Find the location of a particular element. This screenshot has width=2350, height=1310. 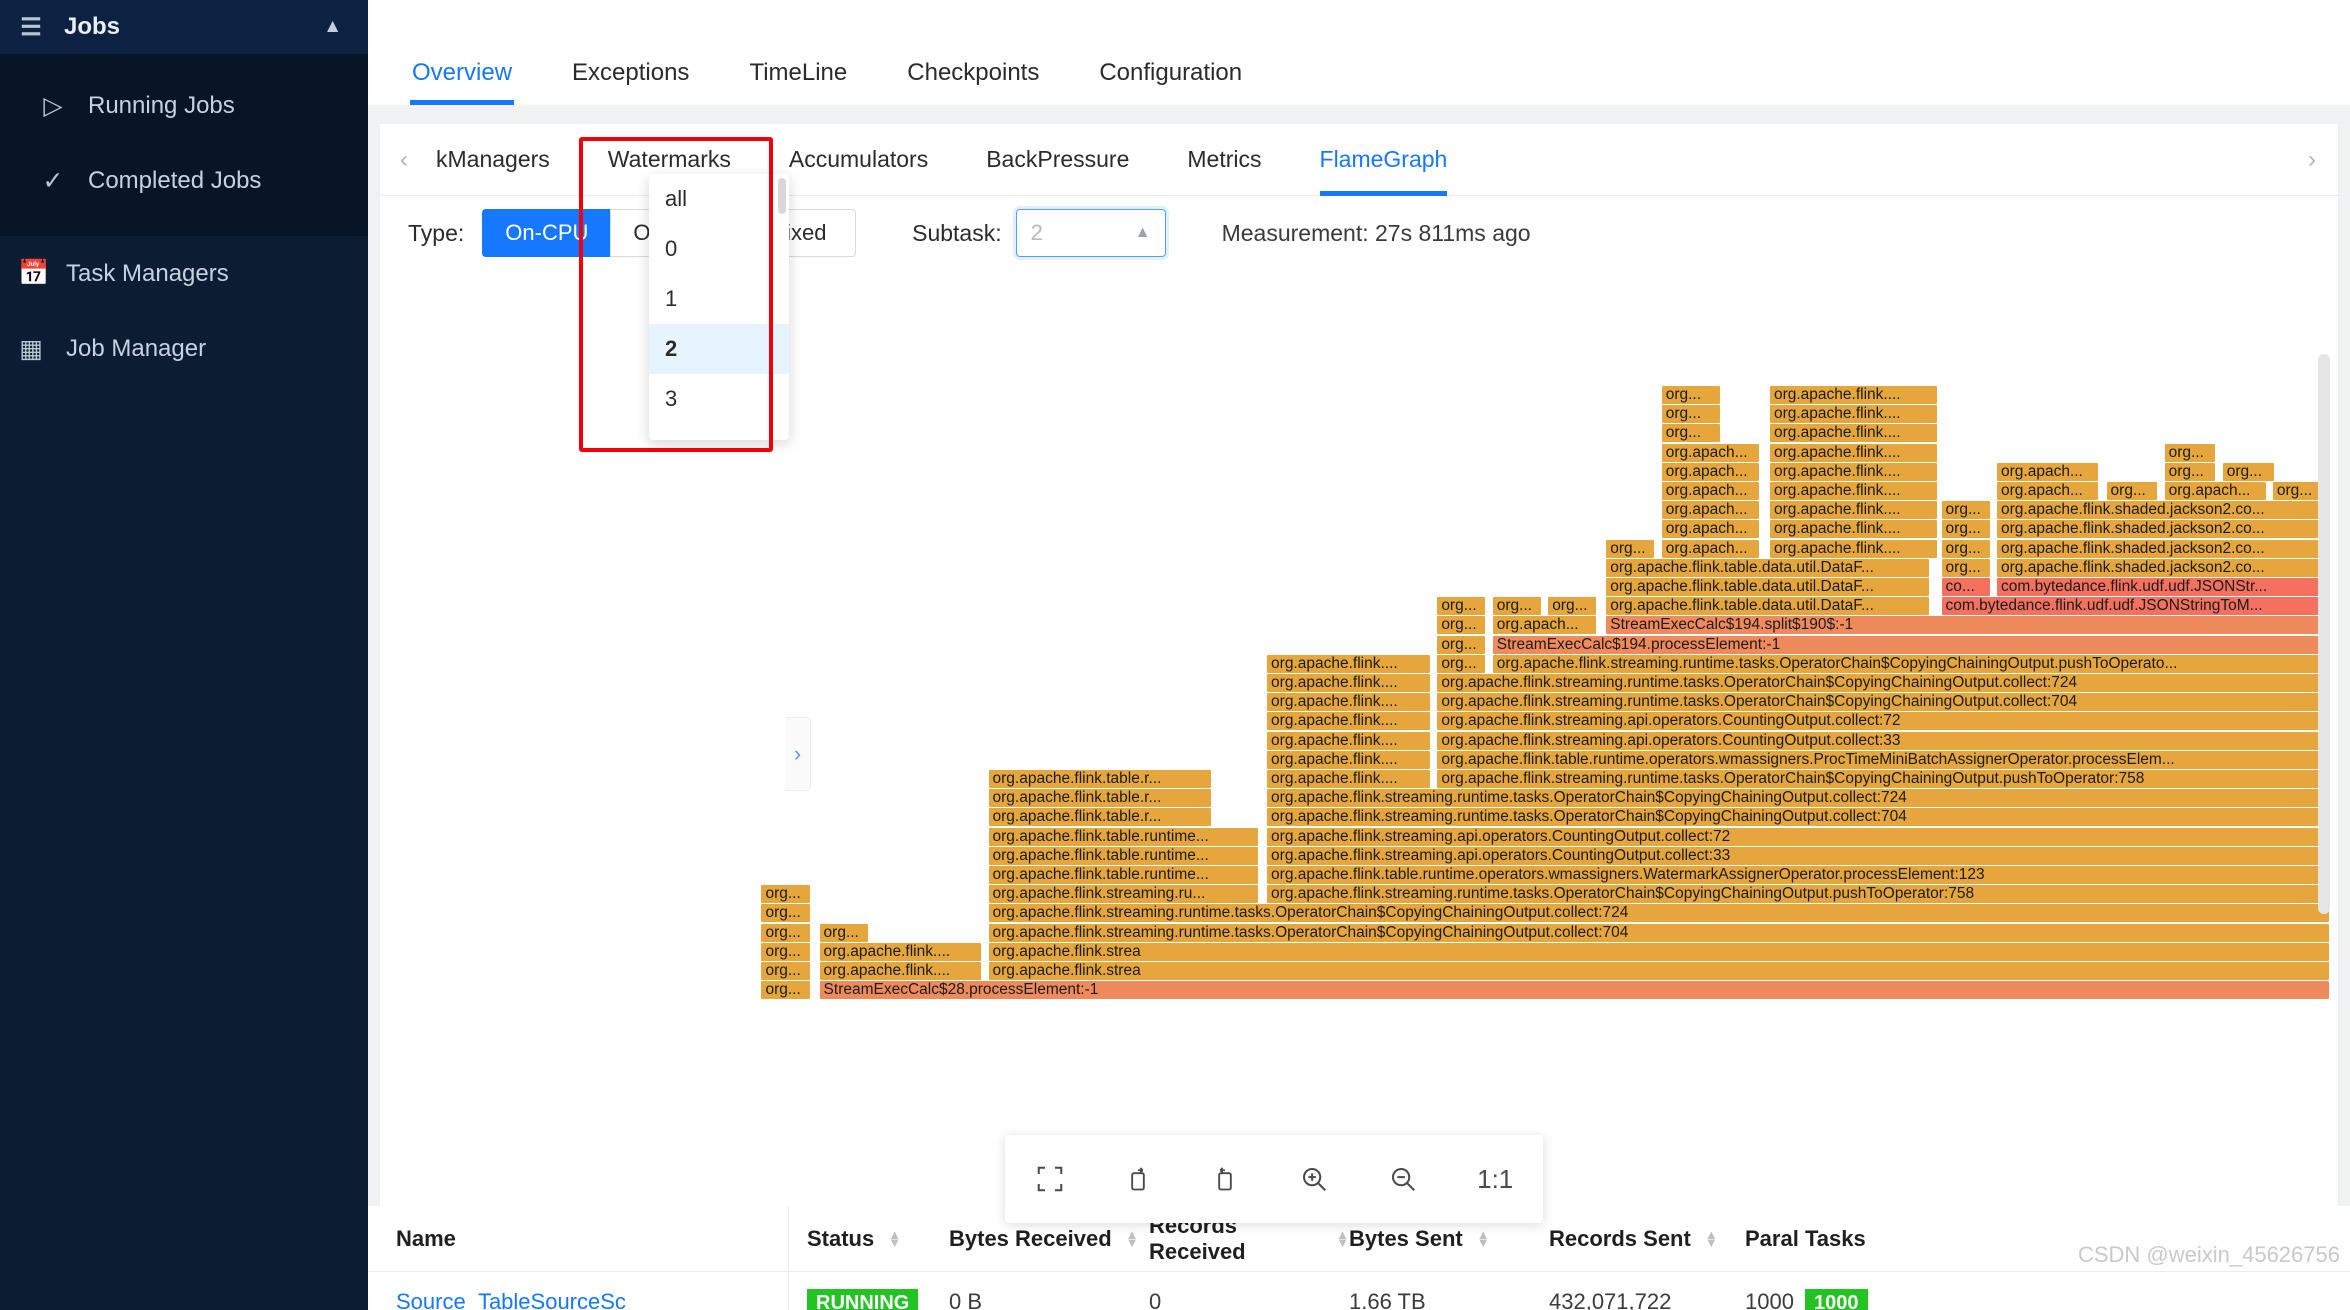

dropdown-scrollbar is located at coordinates (782, 196).